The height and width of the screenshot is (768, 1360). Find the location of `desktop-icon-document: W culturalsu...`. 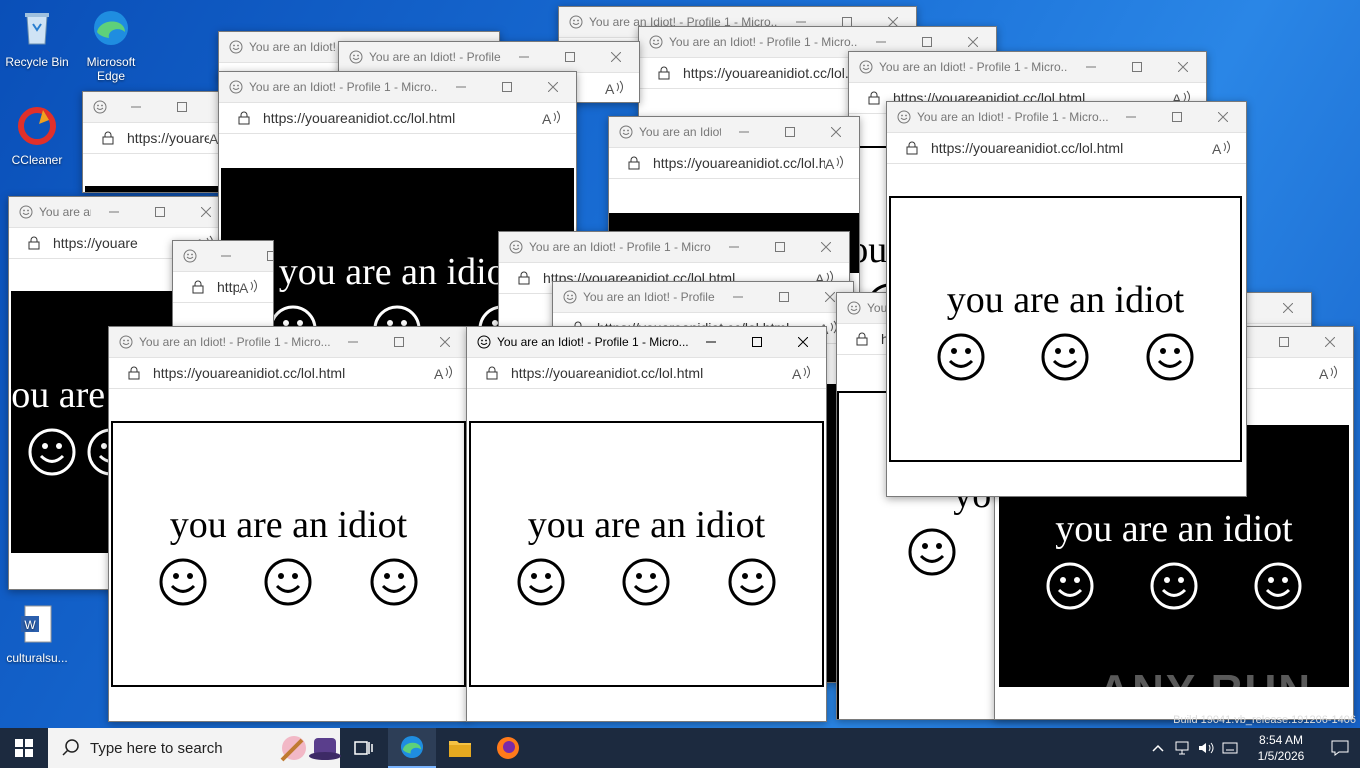

desktop-icon-document: W culturalsu... is located at coordinates (37, 634).